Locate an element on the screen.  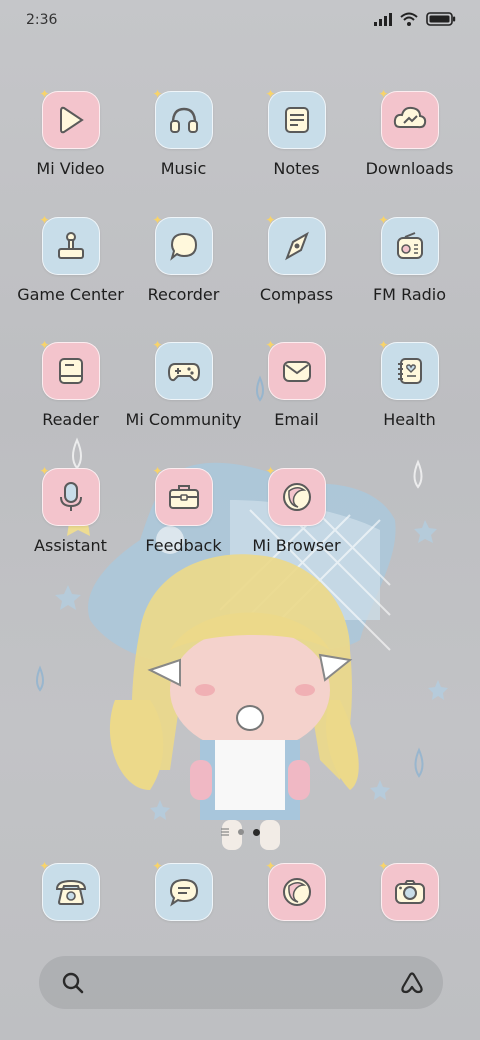
app-label: Recorder is located at coordinates (183, 294).